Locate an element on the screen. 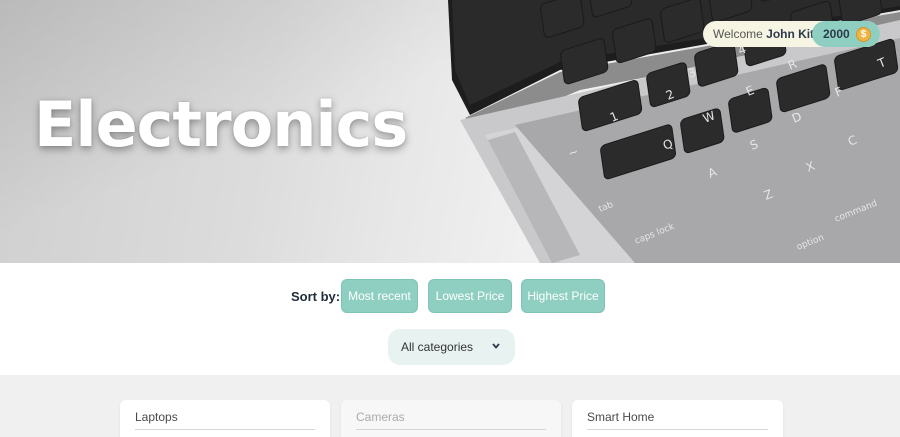  category-card-title: Smart Home is located at coordinates (621, 417).